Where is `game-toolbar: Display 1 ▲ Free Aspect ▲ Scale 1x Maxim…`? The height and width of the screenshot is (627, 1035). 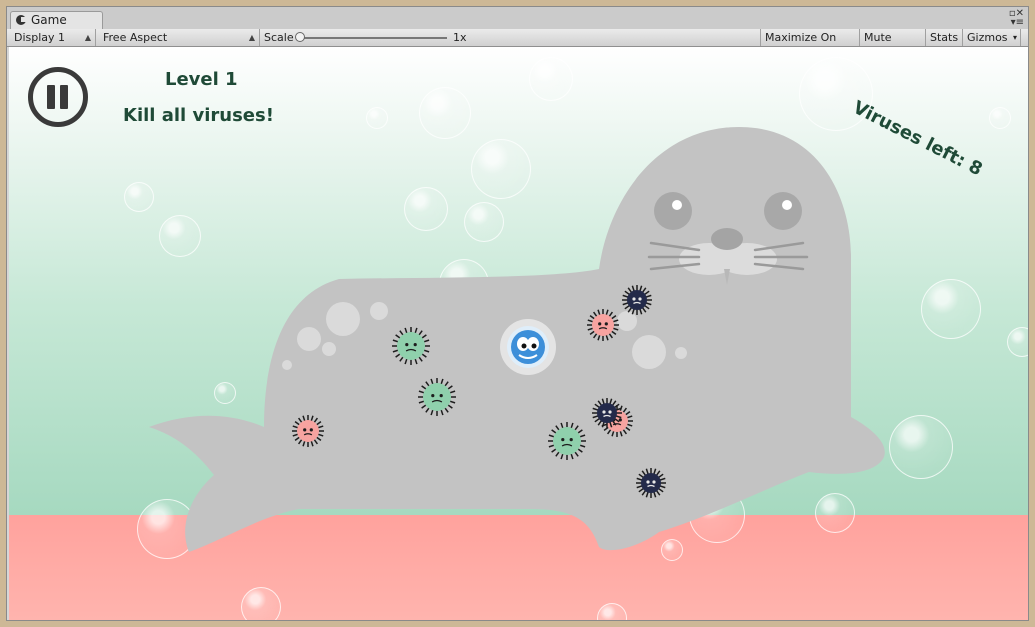
game-toolbar: Display 1 ▲ Free Aspect ▲ Scale 1x Maxim… is located at coordinates (517, 45).